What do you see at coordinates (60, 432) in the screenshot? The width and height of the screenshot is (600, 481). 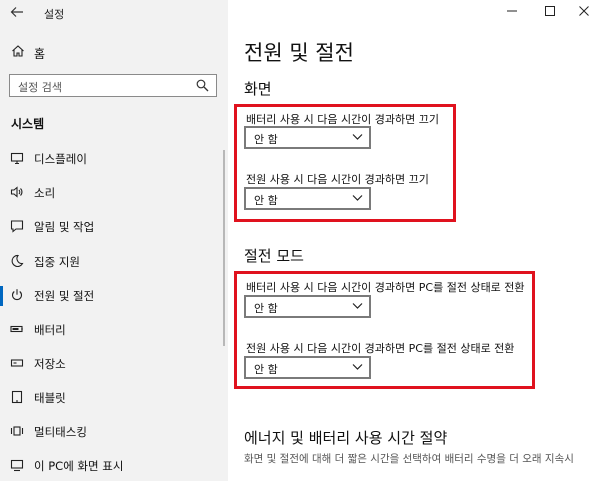 I see `sidebar-item-label: 멀티태스킹` at bounding box center [60, 432].